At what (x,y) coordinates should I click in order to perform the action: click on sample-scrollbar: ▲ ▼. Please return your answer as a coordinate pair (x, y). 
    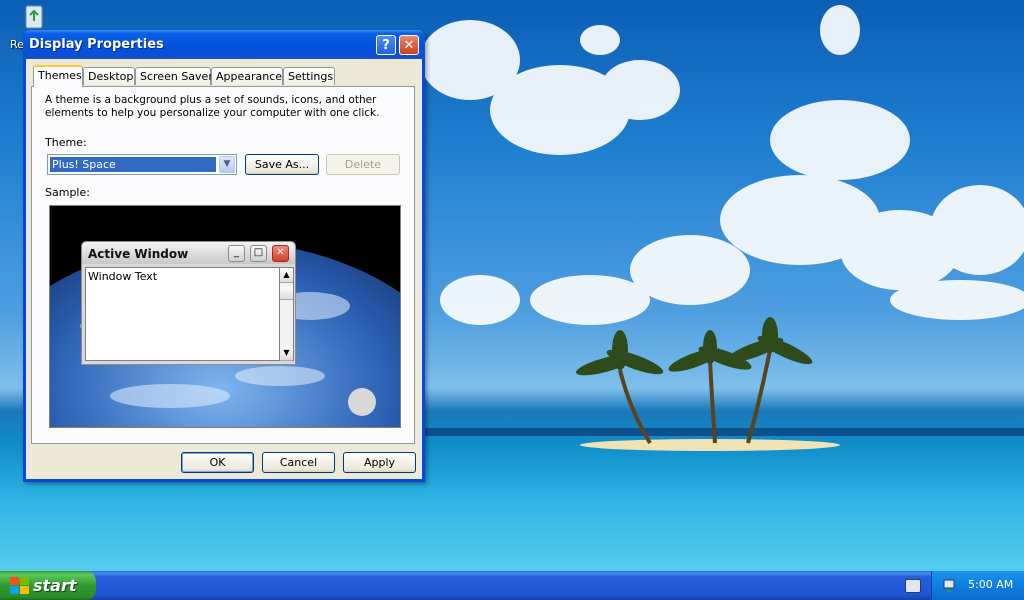
    Looking at the image, I should click on (286, 314).